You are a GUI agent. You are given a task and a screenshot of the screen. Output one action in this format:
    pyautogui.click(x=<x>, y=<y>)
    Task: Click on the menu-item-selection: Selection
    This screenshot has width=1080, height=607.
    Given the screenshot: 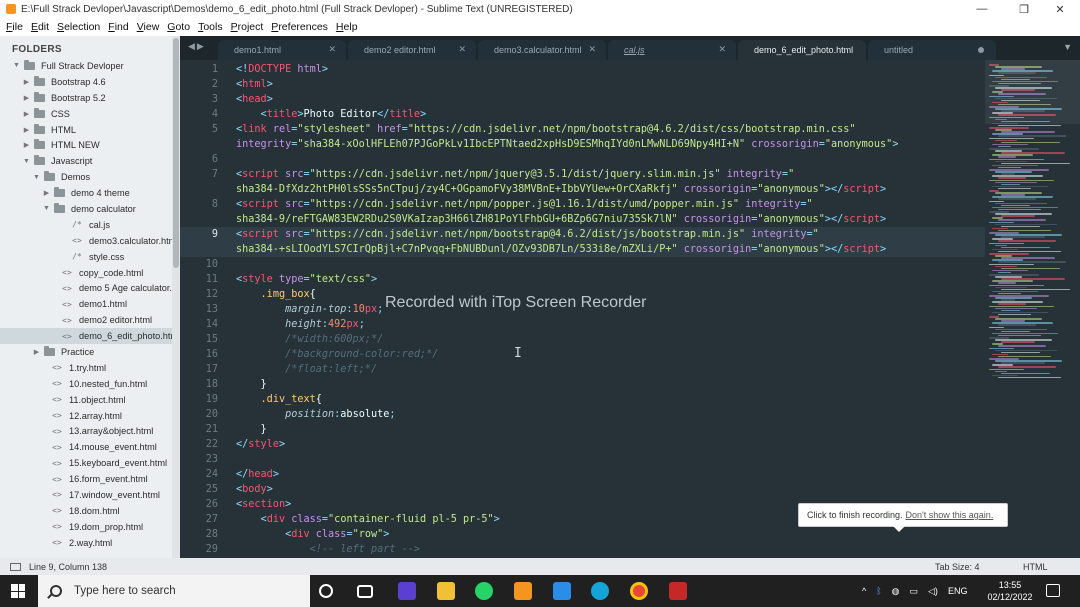 What is the action you would take?
    pyautogui.click(x=78, y=27)
    